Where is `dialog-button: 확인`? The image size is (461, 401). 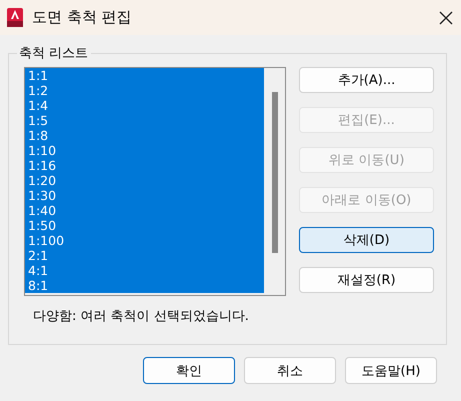
dialog-button: 확인 is located at coordinates (189, 370).